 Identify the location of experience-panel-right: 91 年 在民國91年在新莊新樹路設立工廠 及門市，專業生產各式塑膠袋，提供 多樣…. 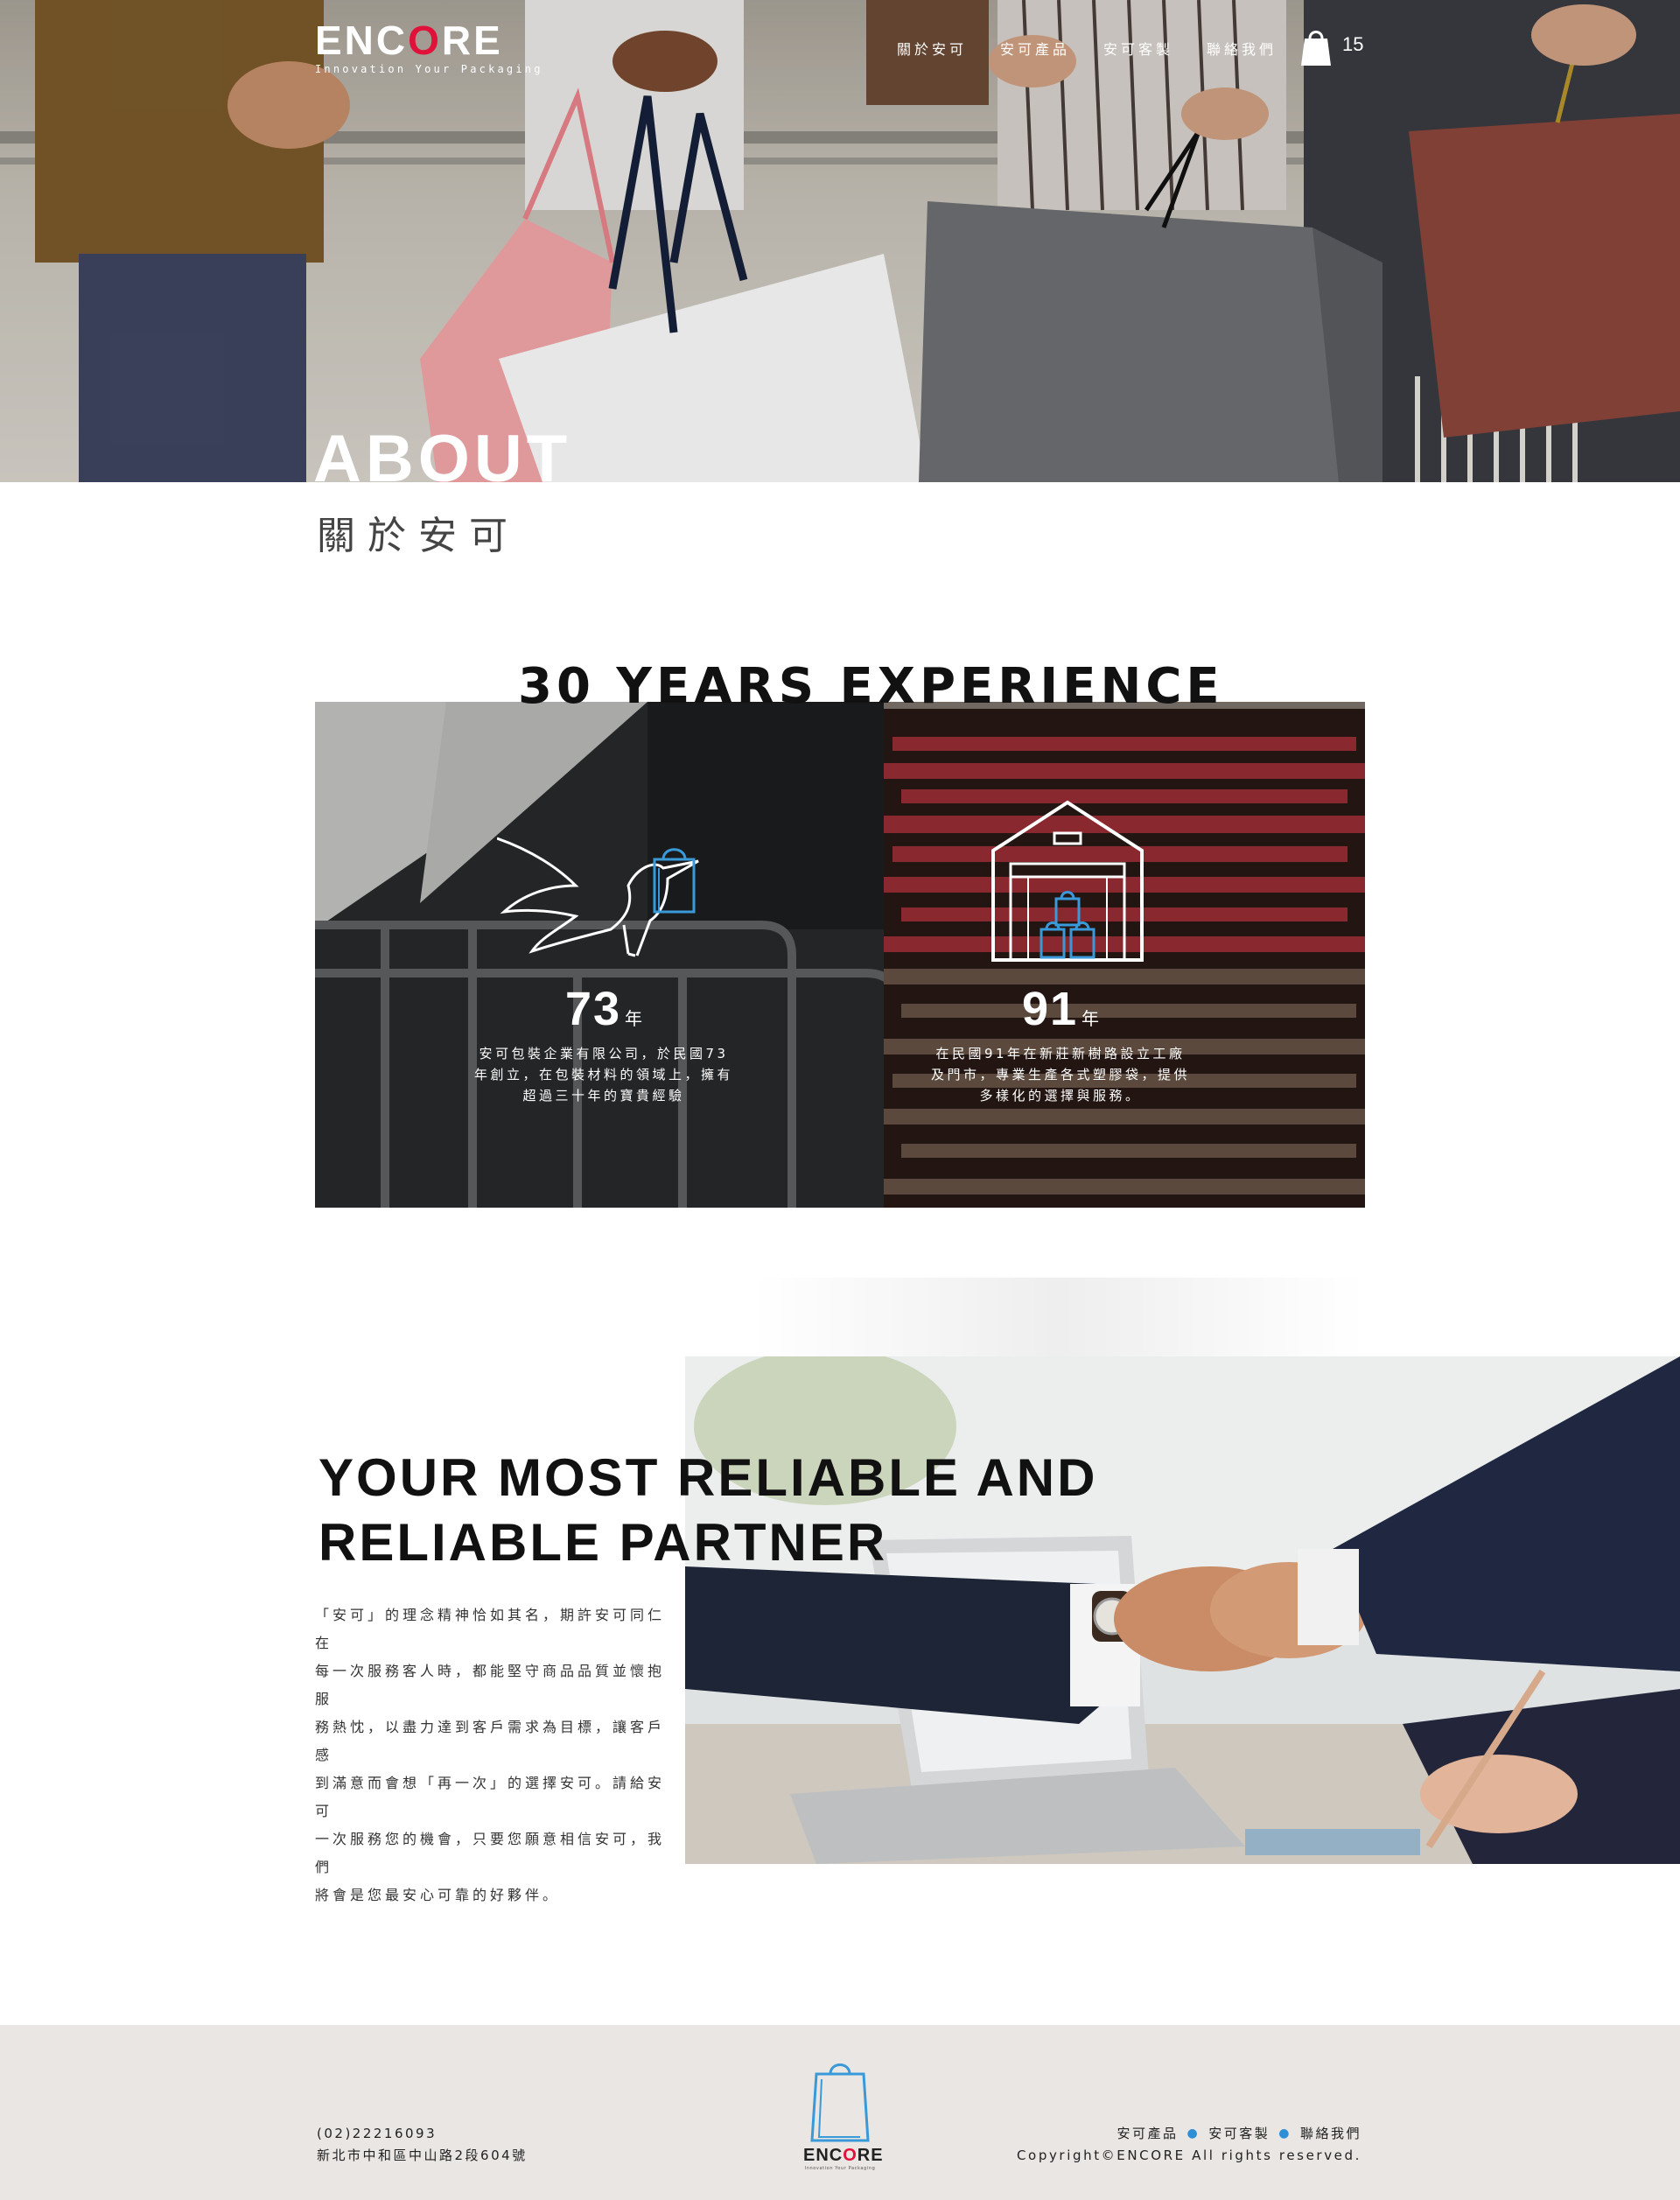
(1124, 955).